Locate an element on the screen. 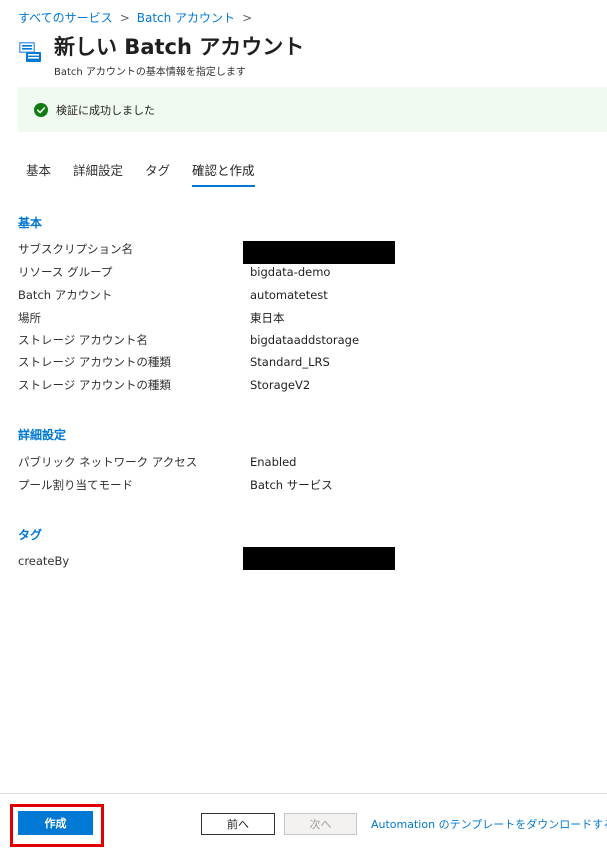 The height and width of the screenshot is (850, 607). summary-row: リソース グループ bigdata-demo is located at coordinates (228, 272).